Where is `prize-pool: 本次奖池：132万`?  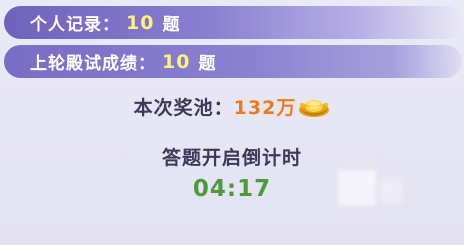 prize-pool: 本次奖池：132万 is located at coordinates (232, 106).